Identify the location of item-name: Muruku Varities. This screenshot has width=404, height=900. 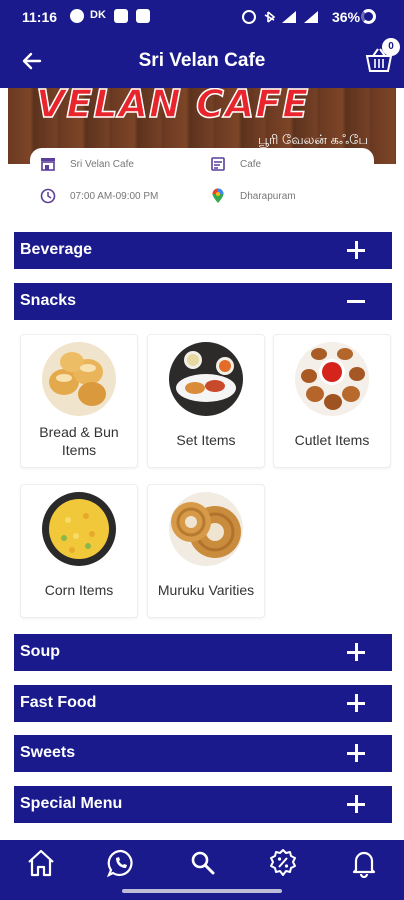
(206, 590).